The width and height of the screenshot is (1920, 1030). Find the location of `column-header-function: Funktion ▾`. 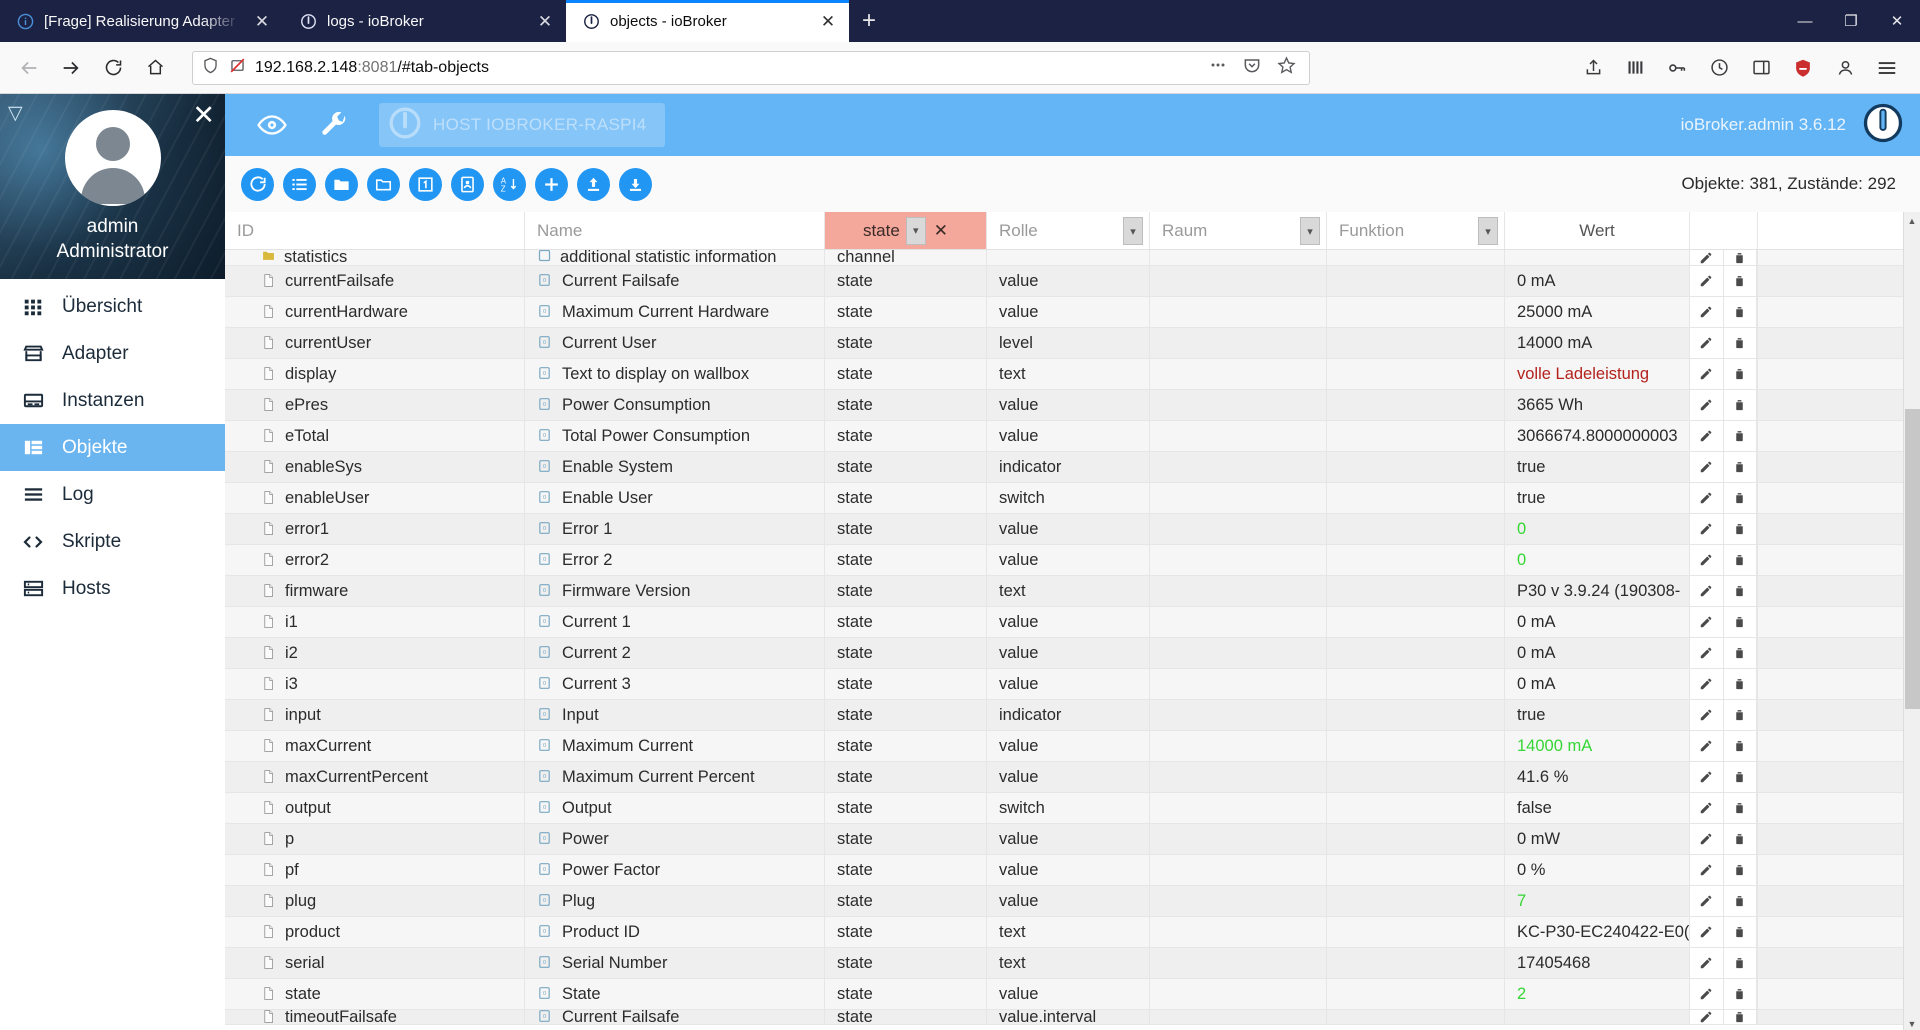

column-header-function: Funktion ▾ is located at coordinates (1416, 230).